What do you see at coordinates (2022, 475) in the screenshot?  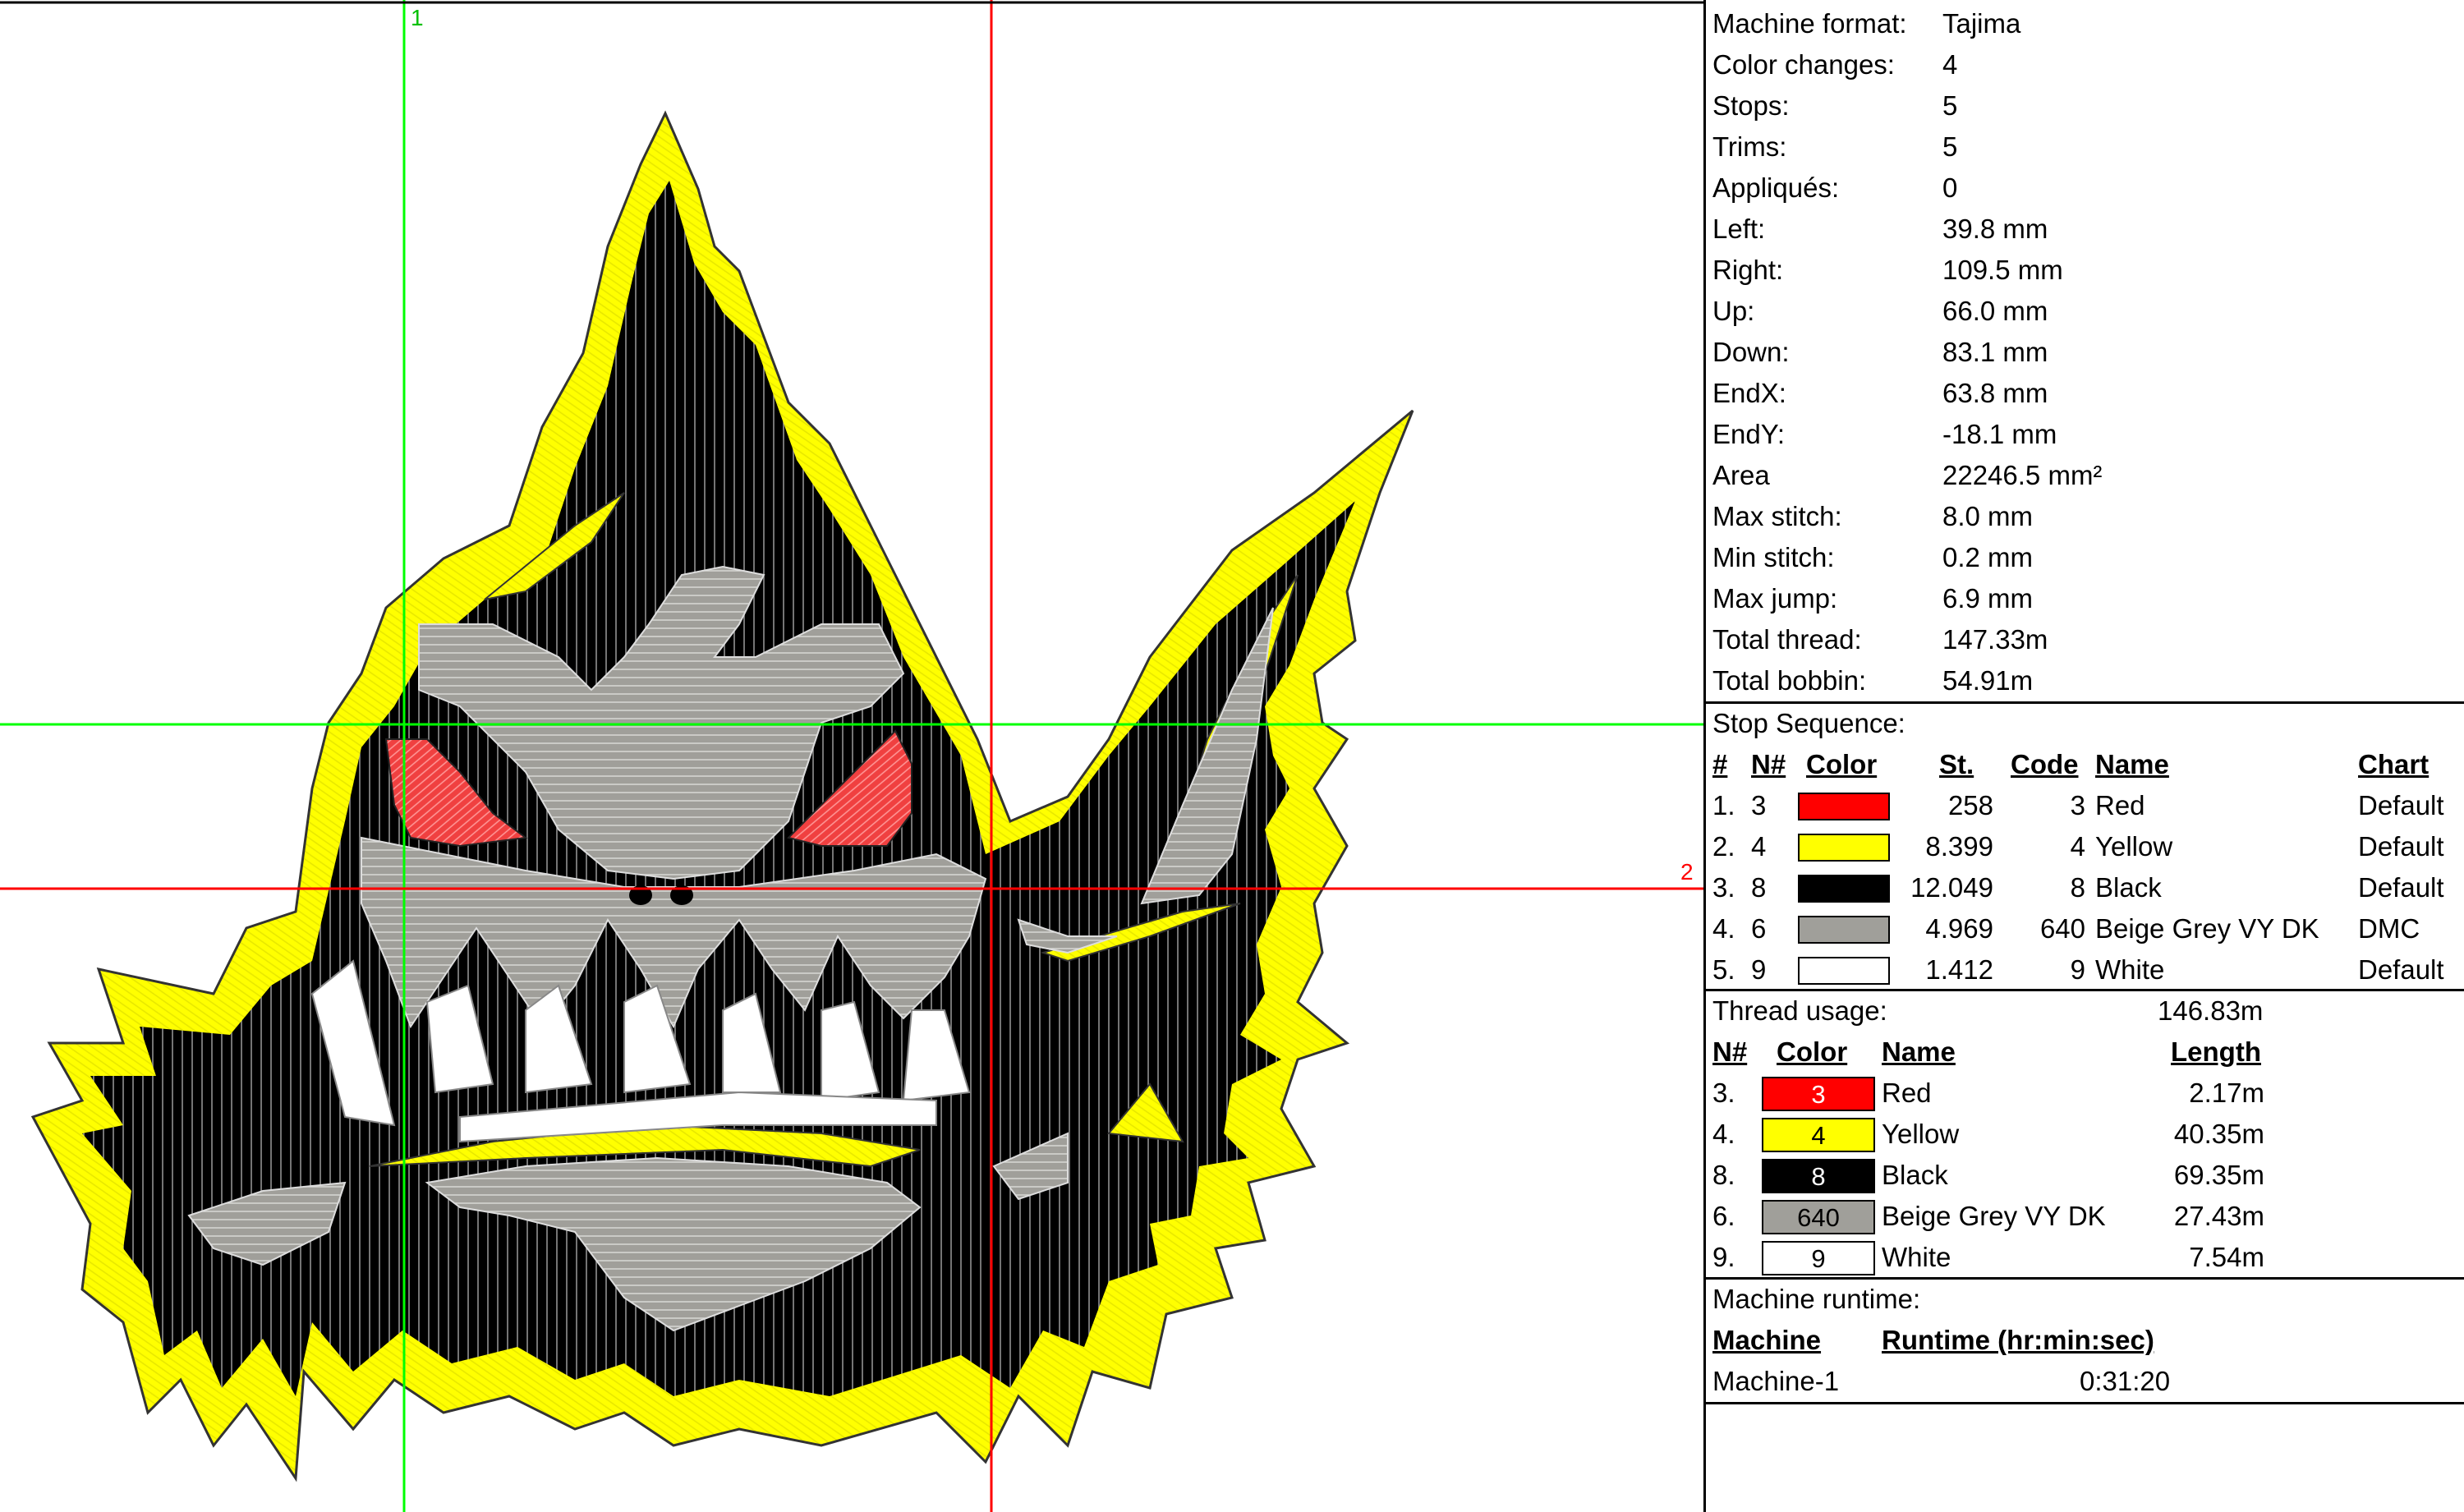 I see `stat-value: 22246.5 mm²` at bounding box center [2022, 475].